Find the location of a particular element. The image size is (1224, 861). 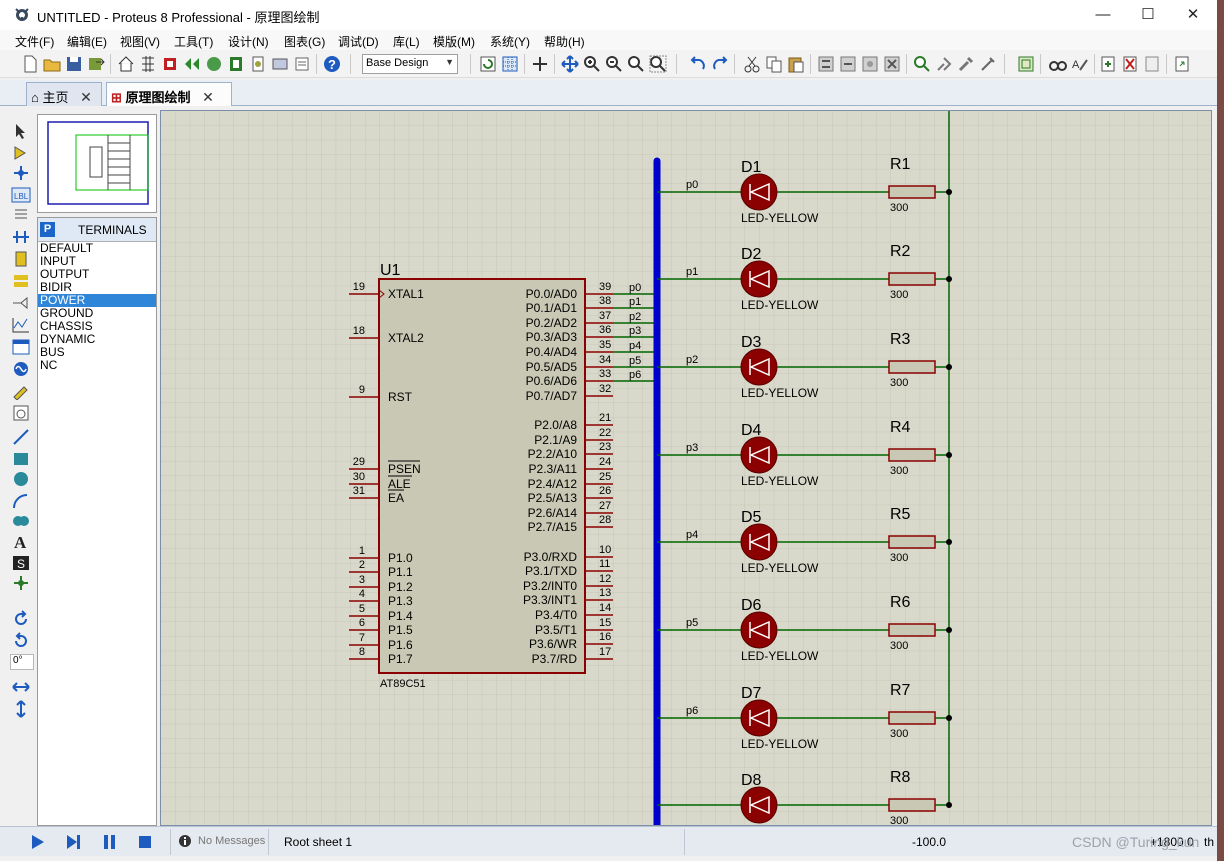

arc-draw-icon is located at coordinates (21, 501).